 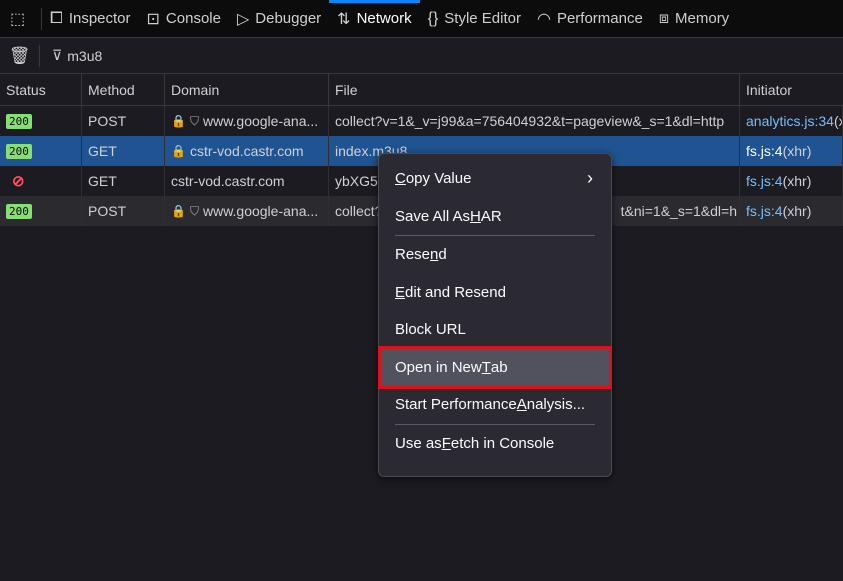 I want to click on element-picker-button: ⬚, so click(x=21, y=18).